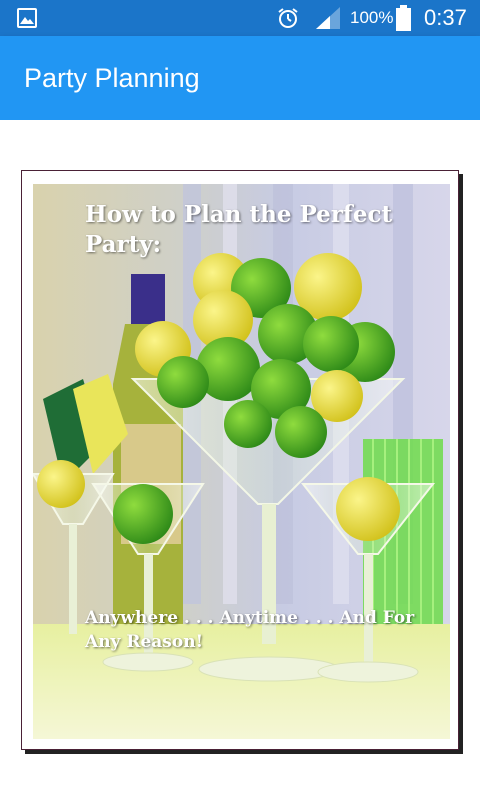 The width and height of the screenshot is (480, 800). Describe the element at coordinates (328, 18) in the screenshot. I see `signal-icon` at that location.